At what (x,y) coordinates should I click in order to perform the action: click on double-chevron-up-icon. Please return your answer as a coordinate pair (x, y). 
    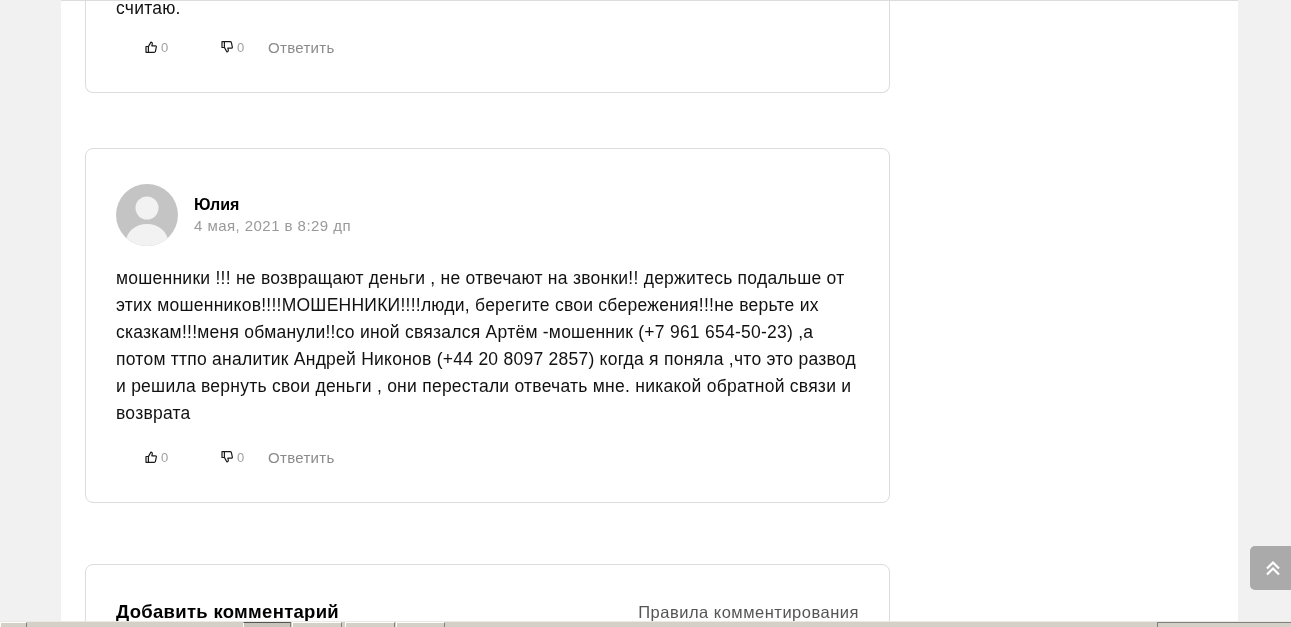
    Looking at the image, I should click on (1273, 568).